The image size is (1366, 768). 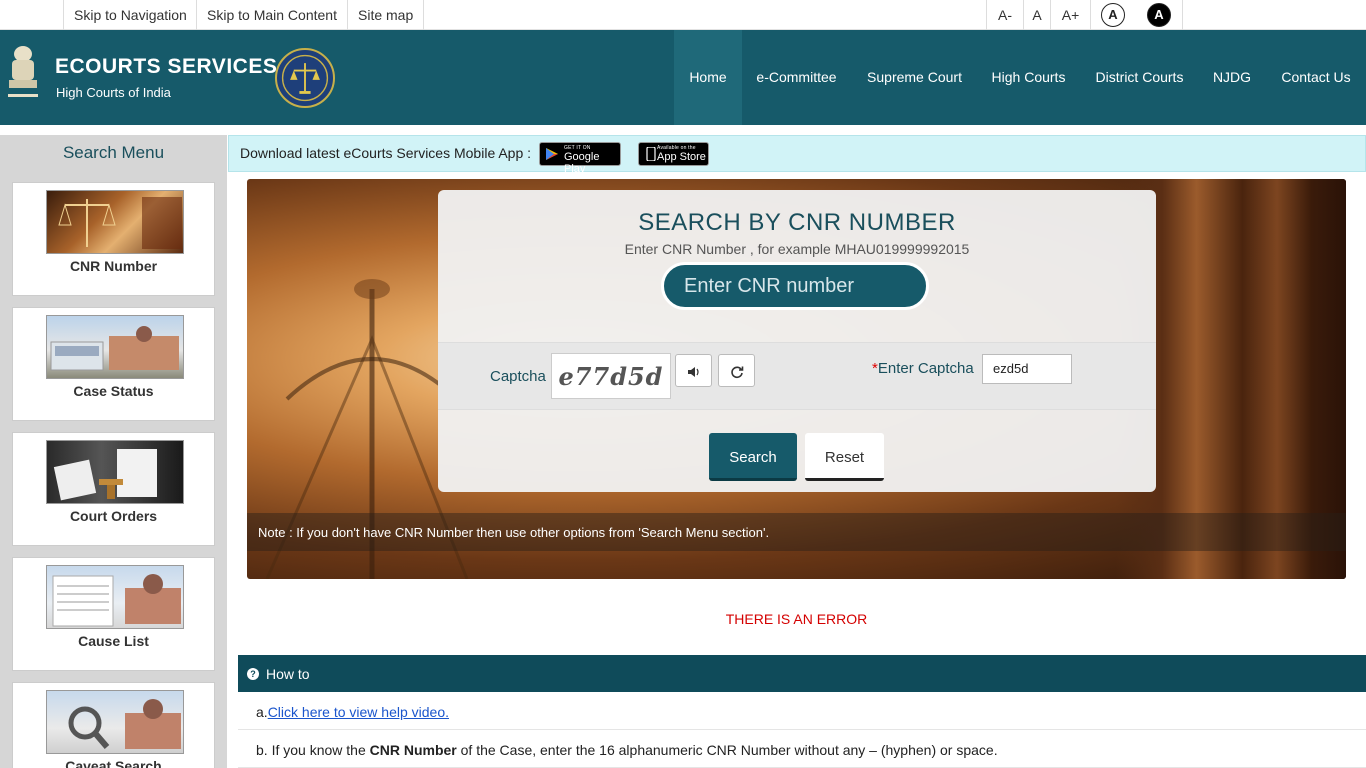 I want to click on nav-contact-us: Contact Us, so click(x=1316, y=77).